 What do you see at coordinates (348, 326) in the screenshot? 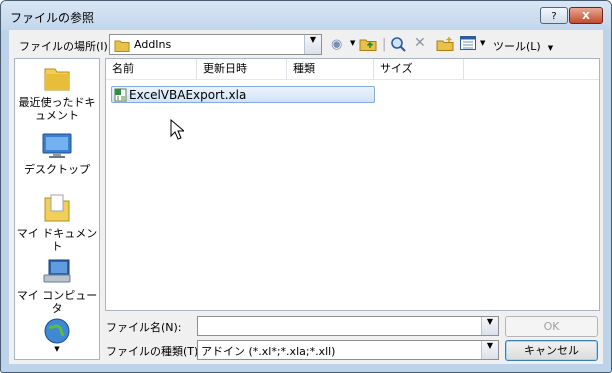
I see `filename-input: ▼` at bounding box center [348, 326].